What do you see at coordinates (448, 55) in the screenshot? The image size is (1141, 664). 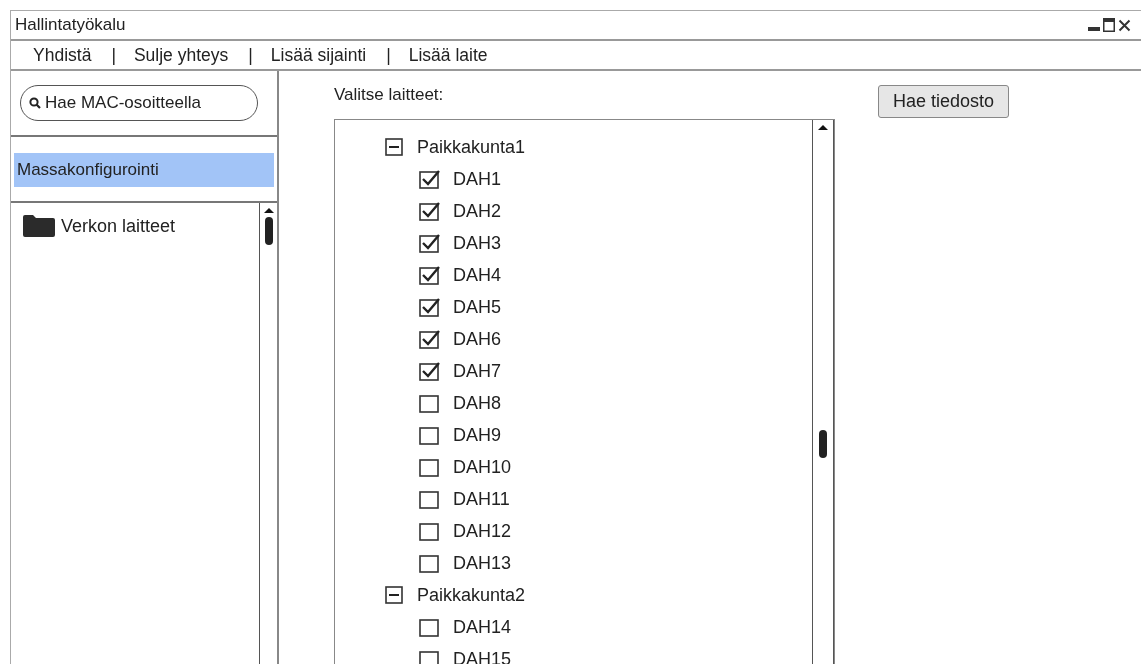 I see `menu-item: Lisää laite` at bounding box center [448, 55].